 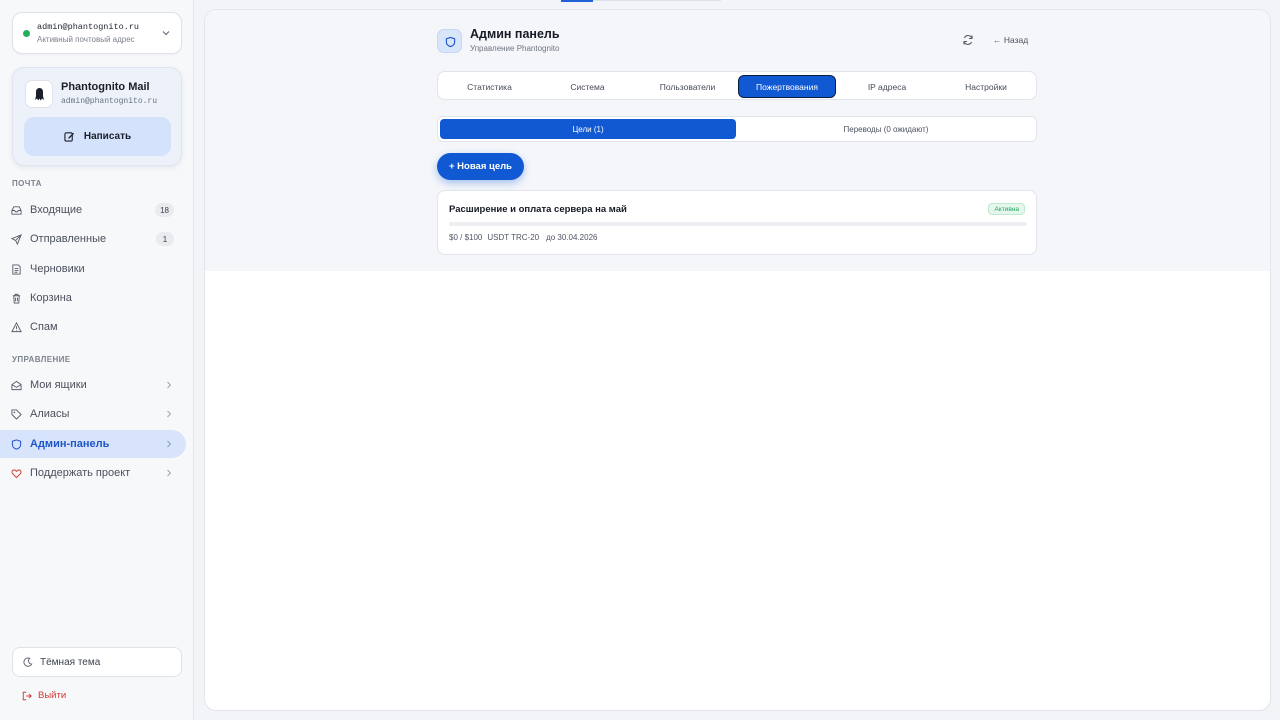 What do you see at coordinates (26, 33) in the screenshot?
I see `status-dot` at bounding box center [26, 33].